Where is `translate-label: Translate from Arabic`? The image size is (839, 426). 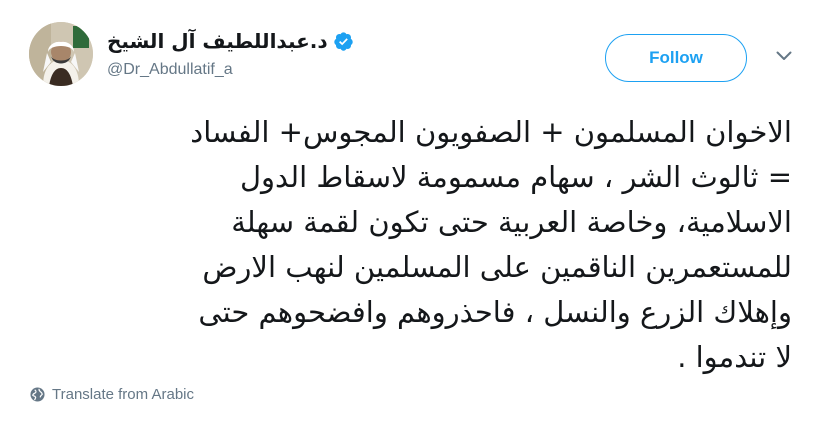
translate-label: Translate from Arabic is located at coordinates (123, 394).